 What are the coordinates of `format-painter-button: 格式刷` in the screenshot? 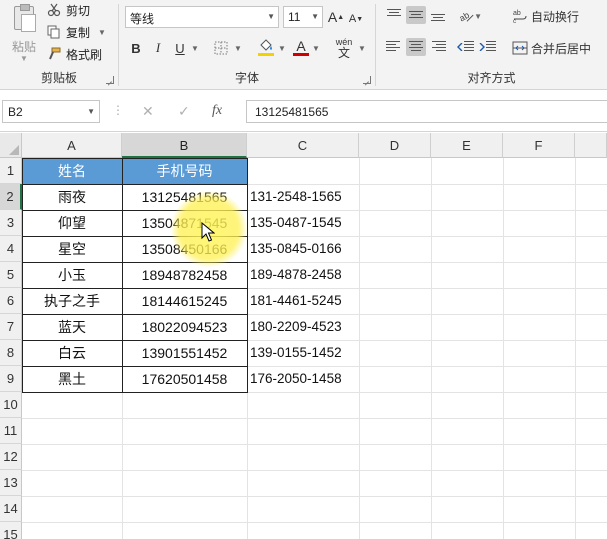 It's located at (74, 54).